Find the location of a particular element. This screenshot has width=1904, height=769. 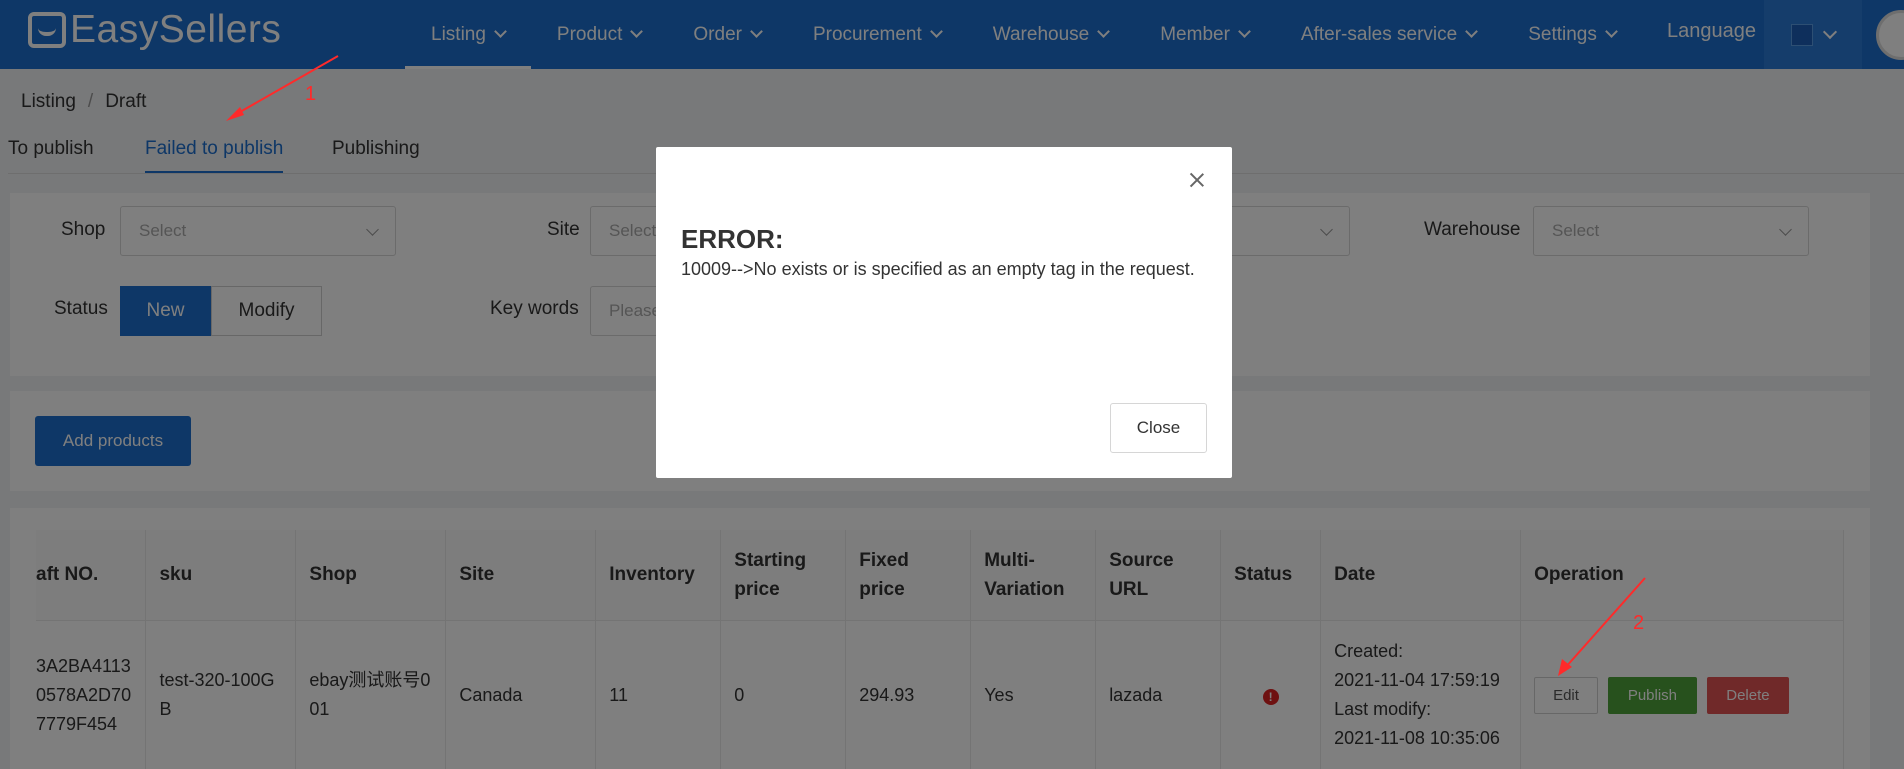

close-button: Close is located at coordinates (1158, 428).